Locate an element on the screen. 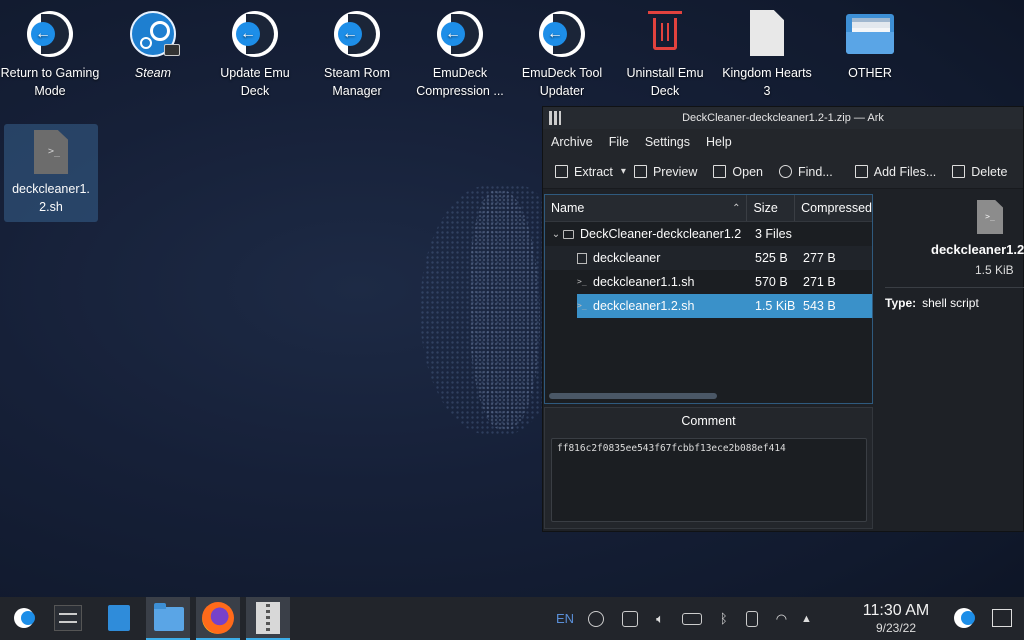 Image resolution: width=1024 pixels, height=640 pixels. desktop-icon-steam: Steam is located at coordinates (153, 45).